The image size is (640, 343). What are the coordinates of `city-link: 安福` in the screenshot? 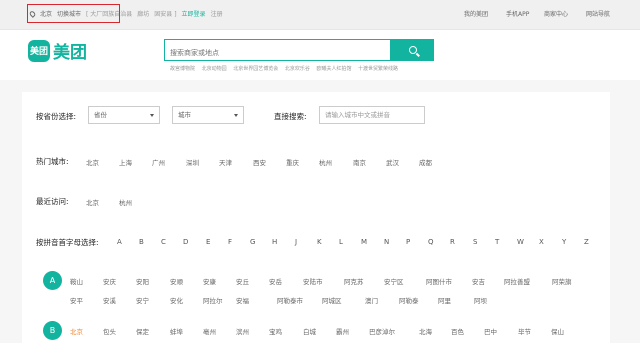 It's located at (242, 300).